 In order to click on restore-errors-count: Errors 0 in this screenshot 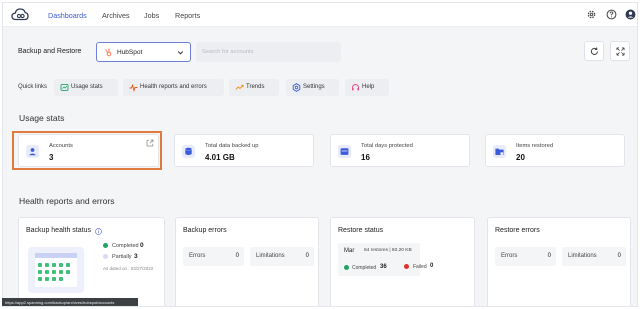, I will do `click(525, 256)`.